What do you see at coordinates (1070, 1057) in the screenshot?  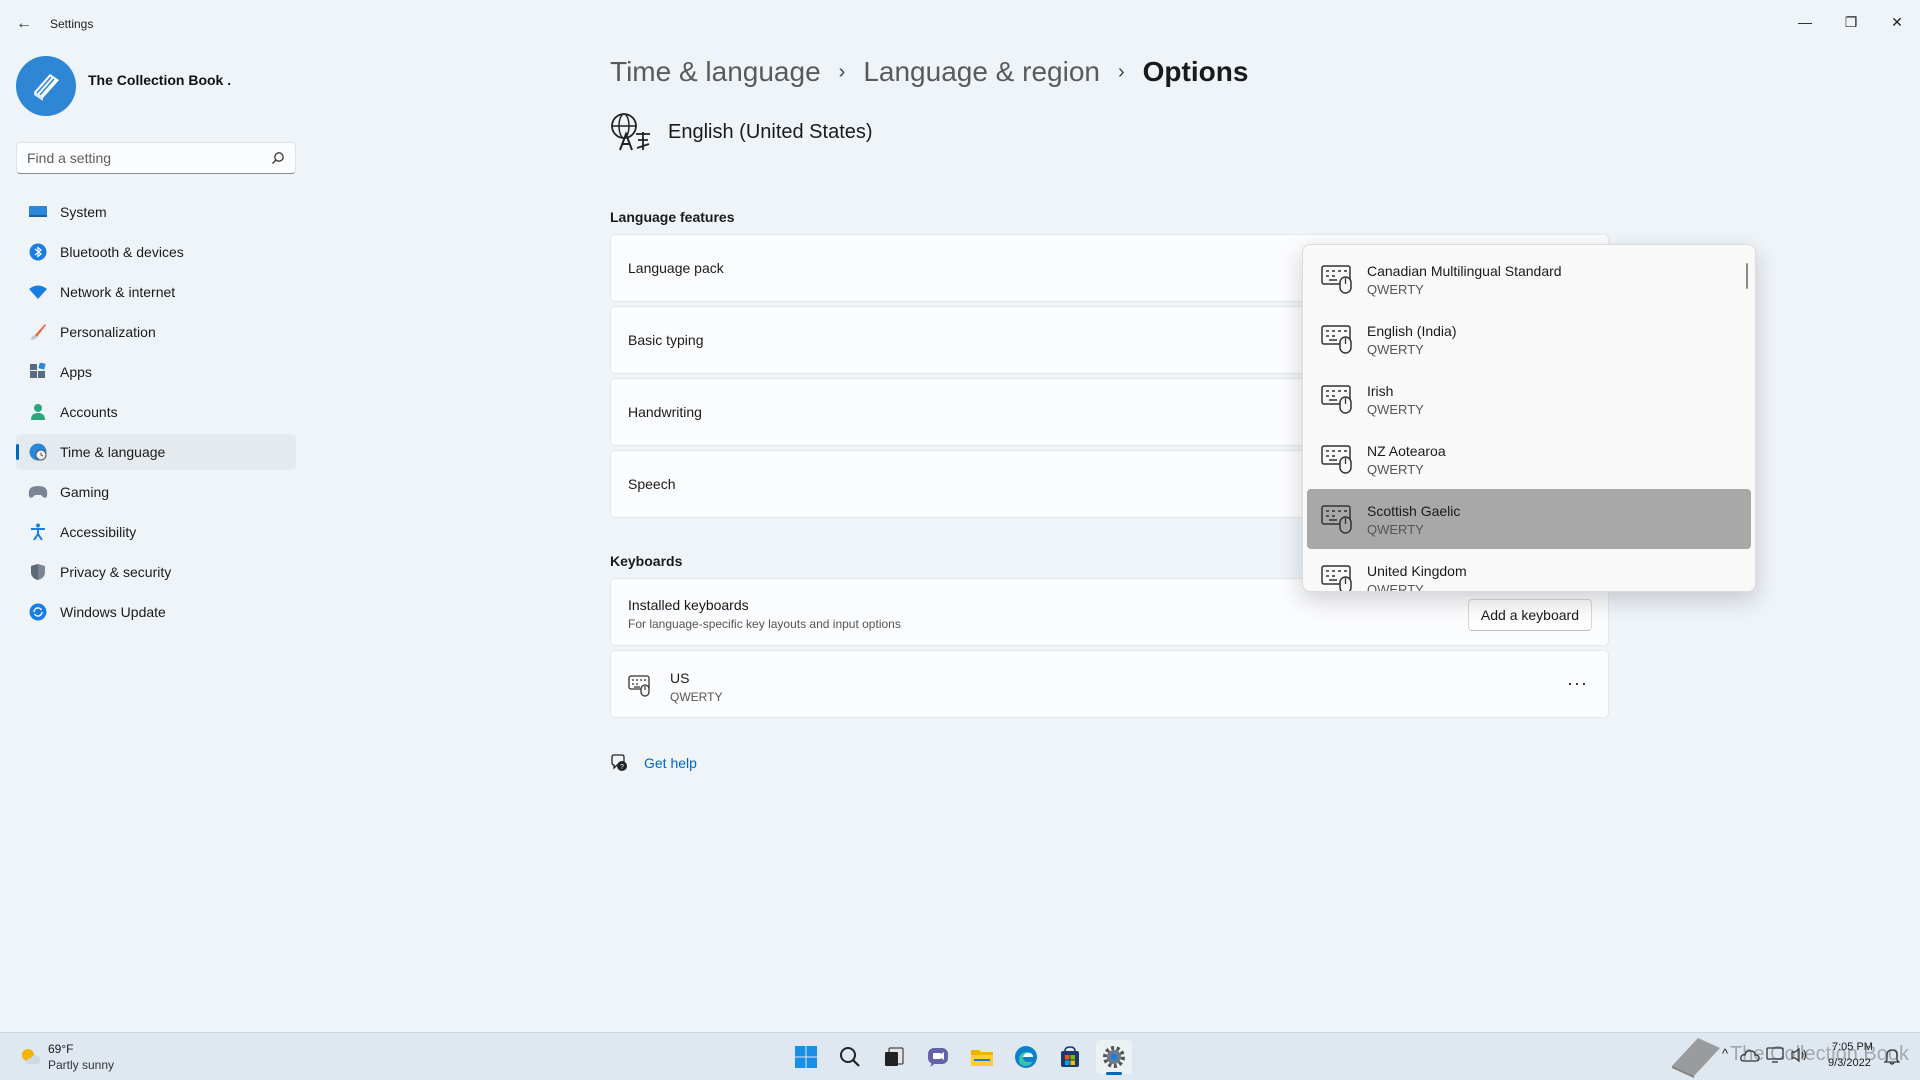 I see `store-icon` at bounding box center [1070, 1057].